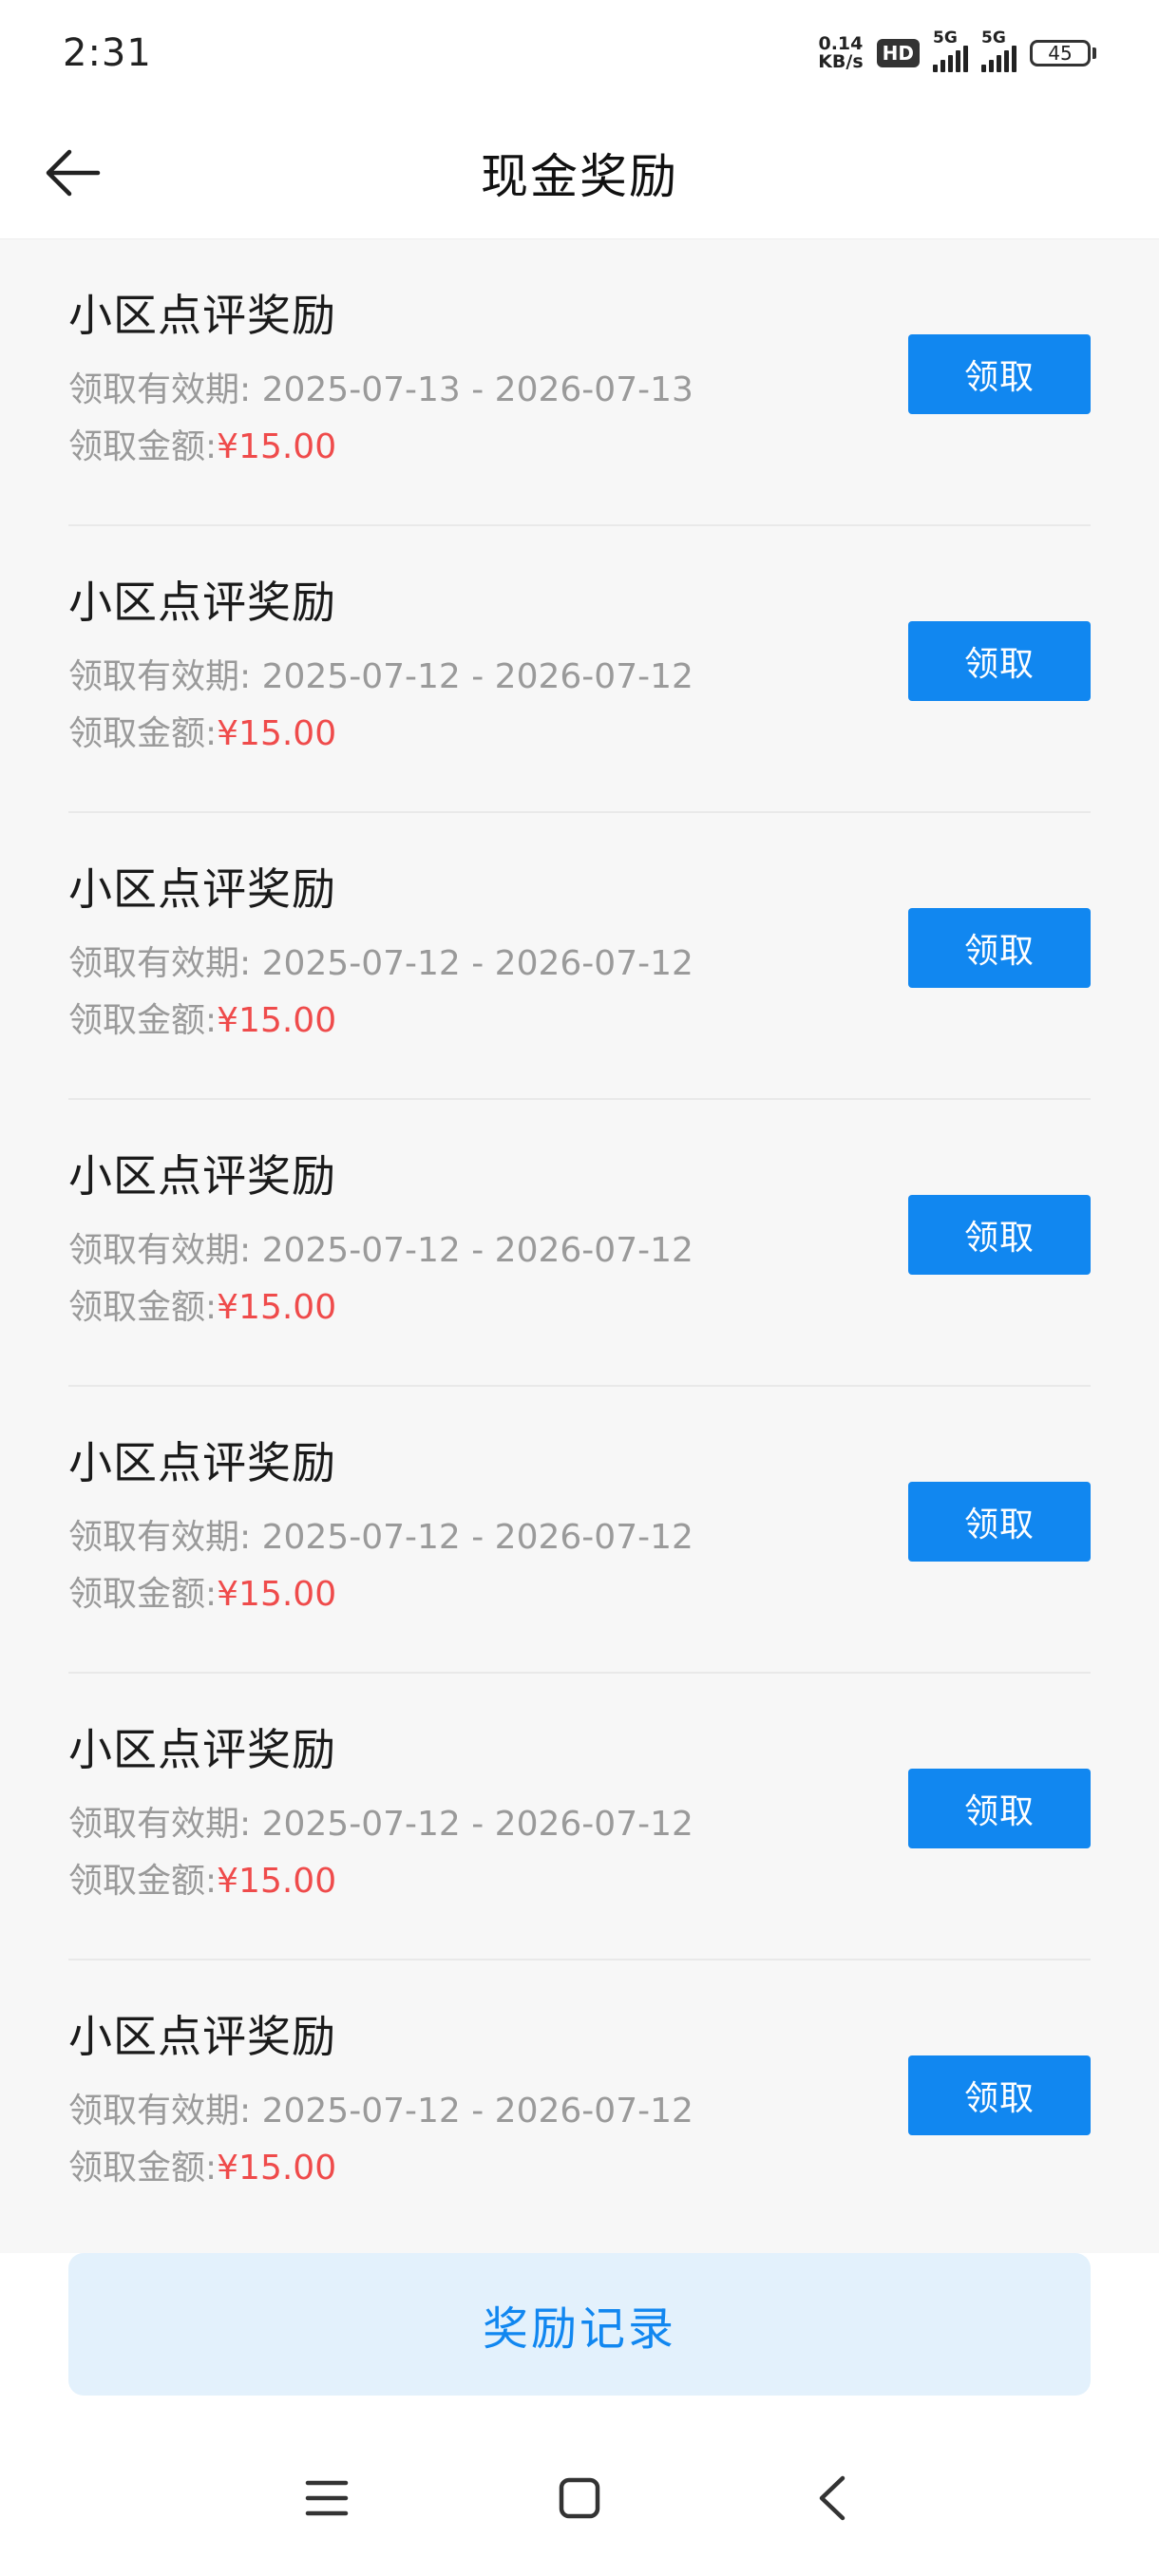  I want to click on home-square-icon, so click(579, 2498).